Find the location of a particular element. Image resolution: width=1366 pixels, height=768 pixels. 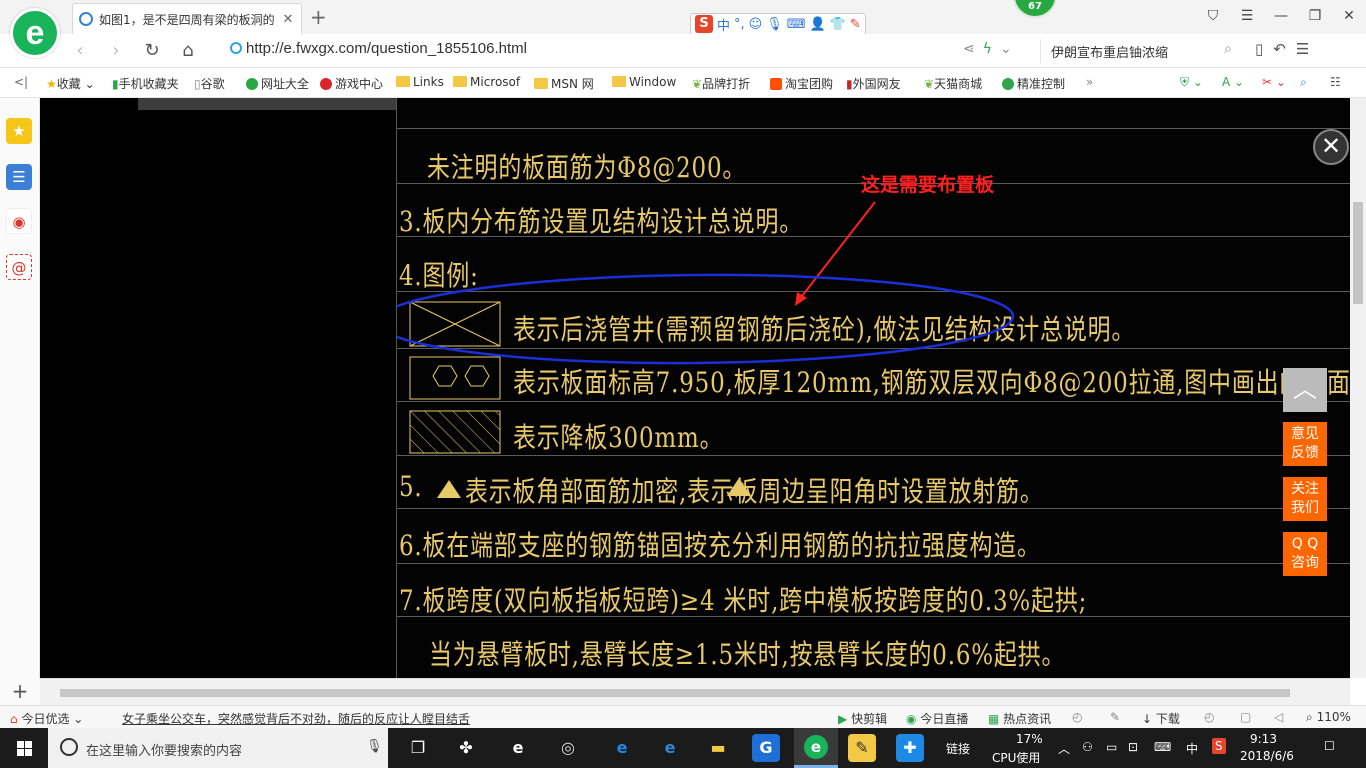

live-link: ◉ 今日直播 is located at coordinates (937, 718).